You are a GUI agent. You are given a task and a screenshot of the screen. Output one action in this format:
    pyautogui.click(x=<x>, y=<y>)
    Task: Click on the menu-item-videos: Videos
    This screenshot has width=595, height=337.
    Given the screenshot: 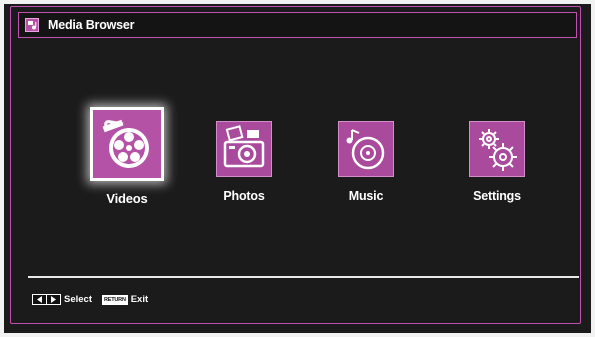 What is the action you would take?
    pyautogui.click(x=127, y=156)
    